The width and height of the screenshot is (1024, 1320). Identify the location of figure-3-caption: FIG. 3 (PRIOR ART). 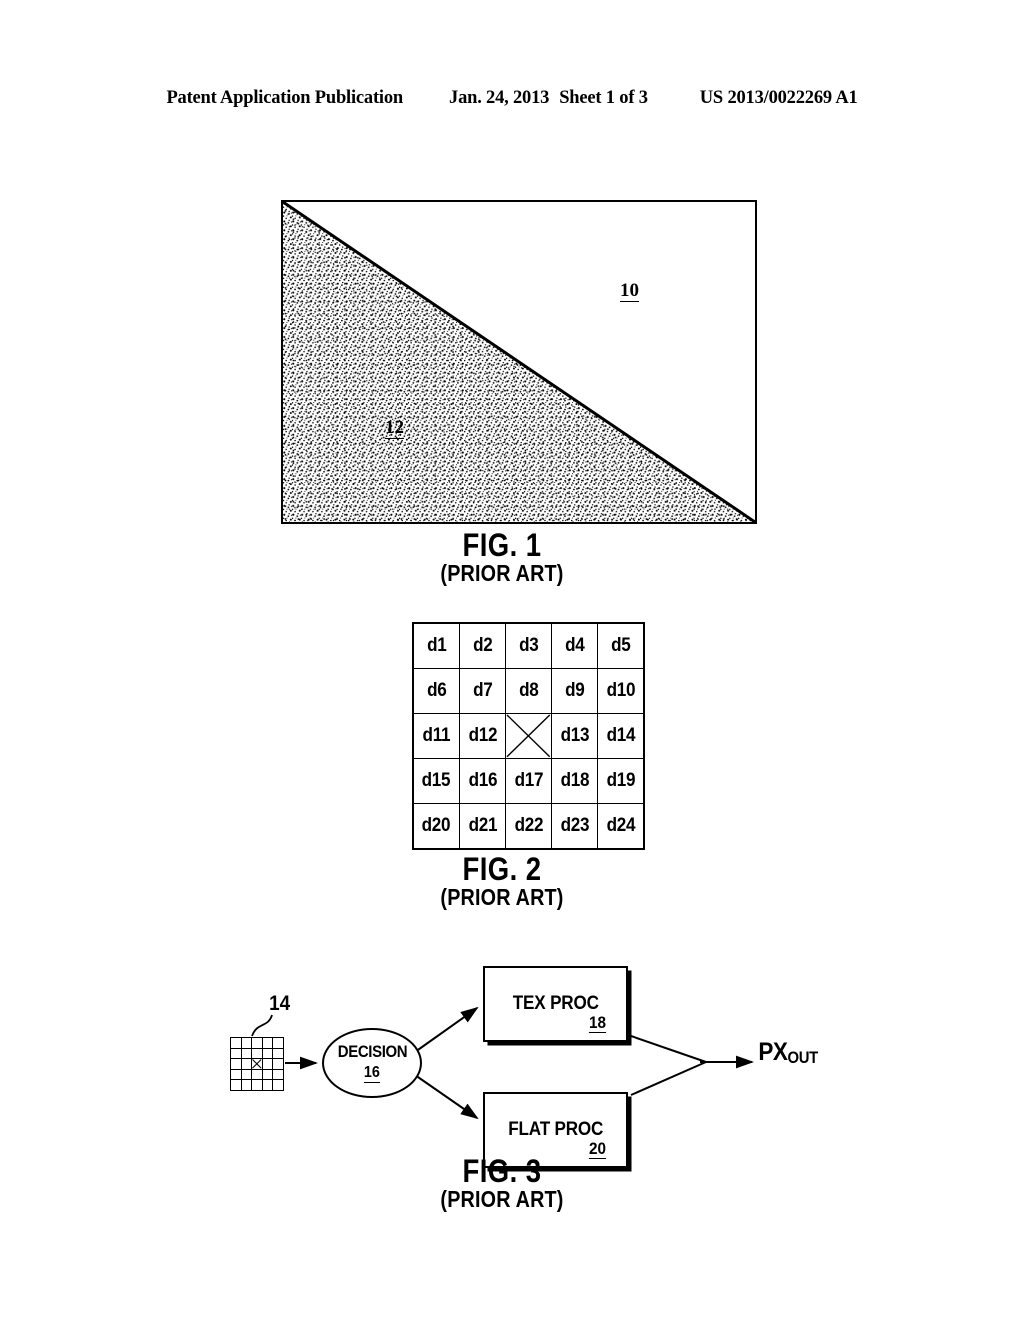
(502, 1183).